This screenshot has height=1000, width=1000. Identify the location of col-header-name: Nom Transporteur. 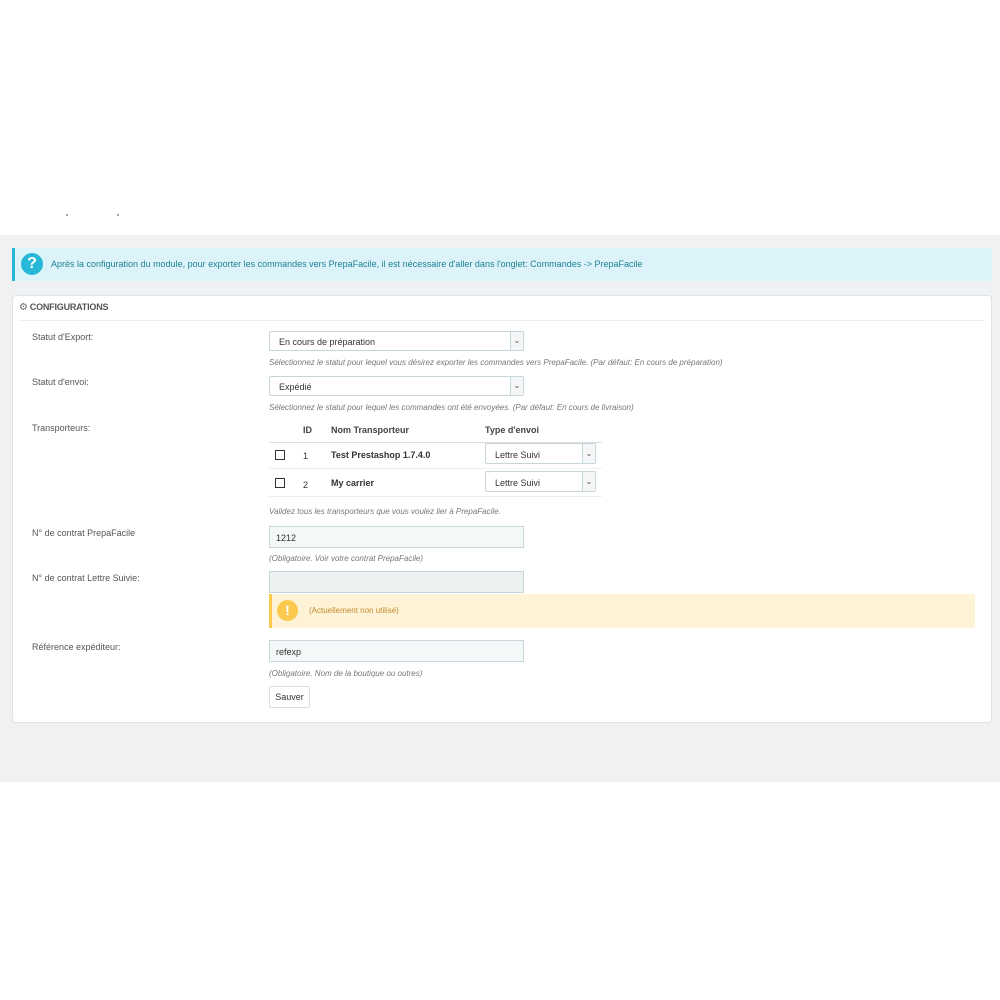
(370, 430).